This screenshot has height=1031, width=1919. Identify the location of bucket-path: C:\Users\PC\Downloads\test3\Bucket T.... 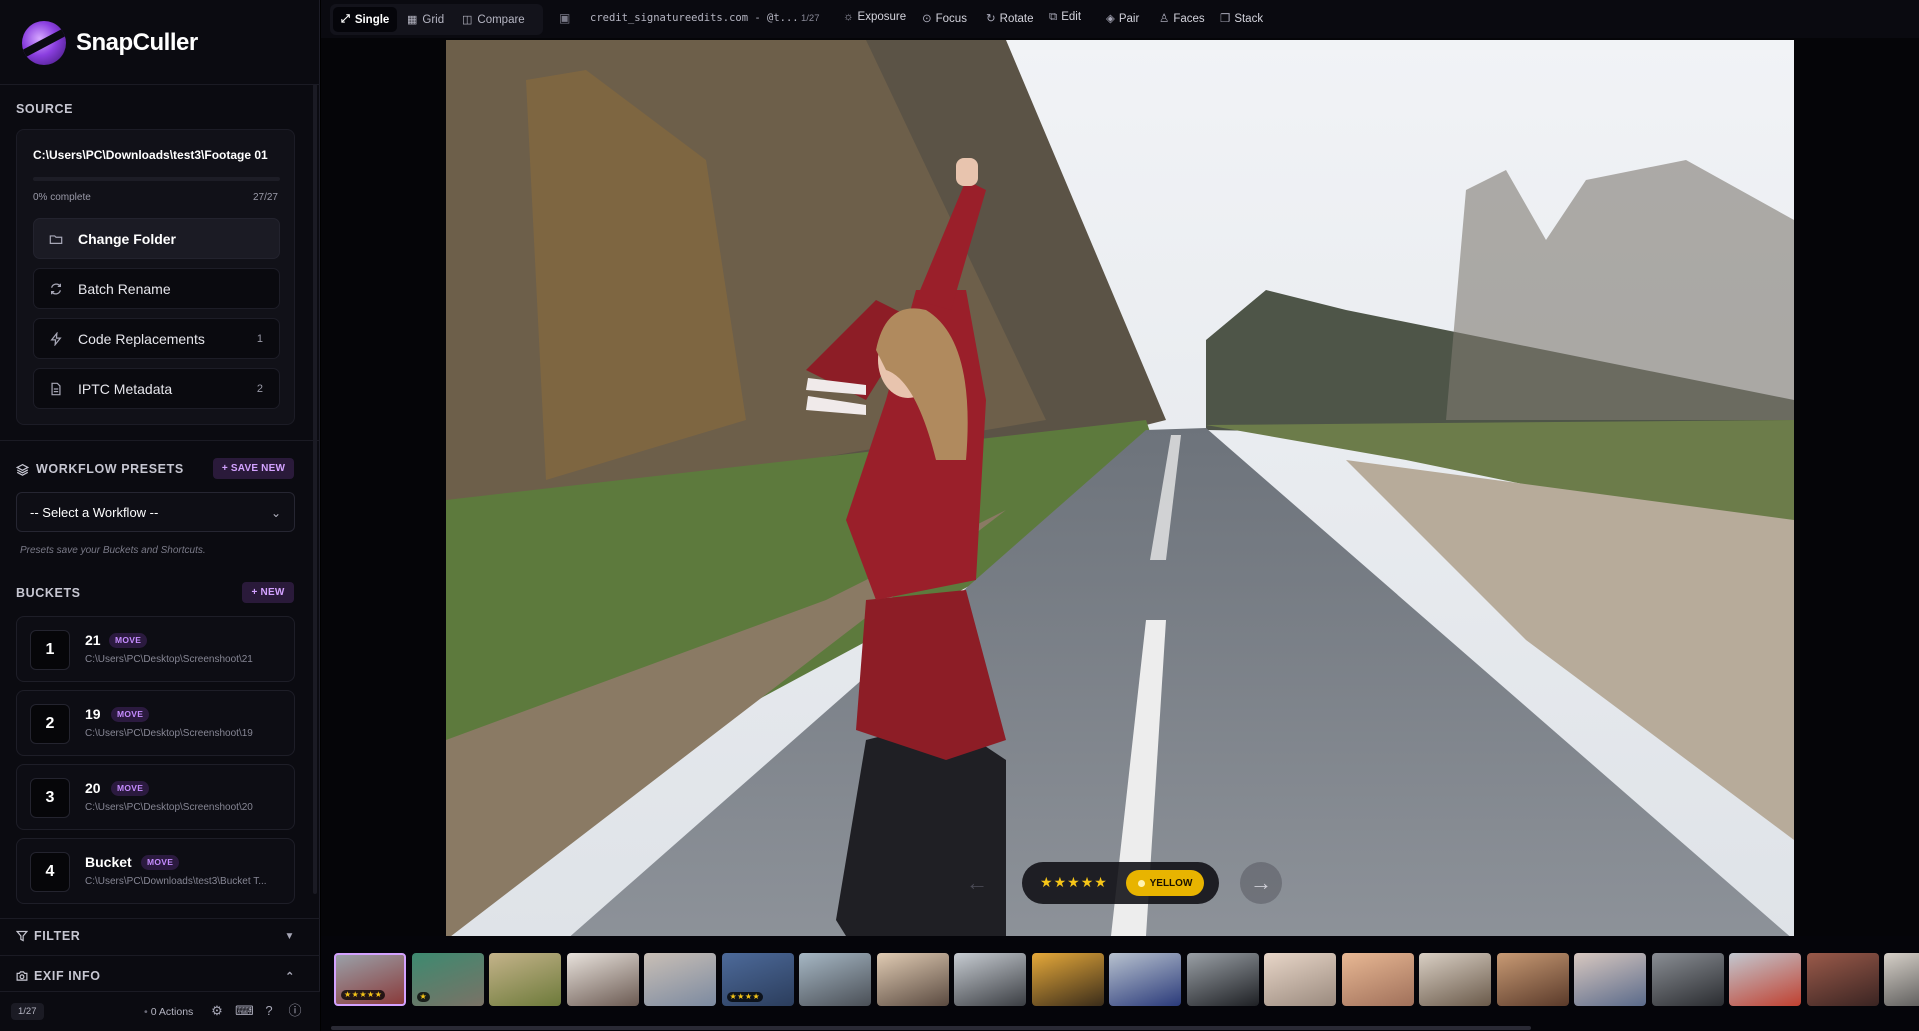
(176, 881).